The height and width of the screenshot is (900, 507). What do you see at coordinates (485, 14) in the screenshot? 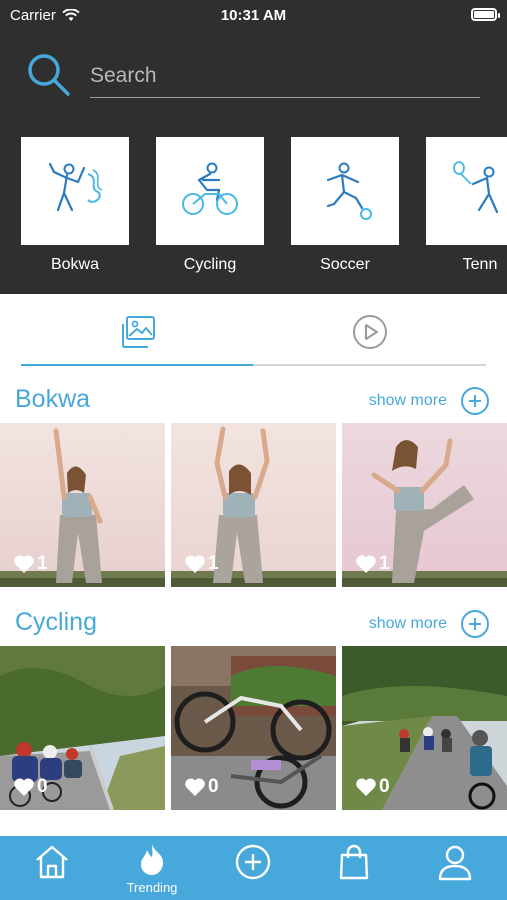
I see `battery-icon` at bounding box center [485, 14].